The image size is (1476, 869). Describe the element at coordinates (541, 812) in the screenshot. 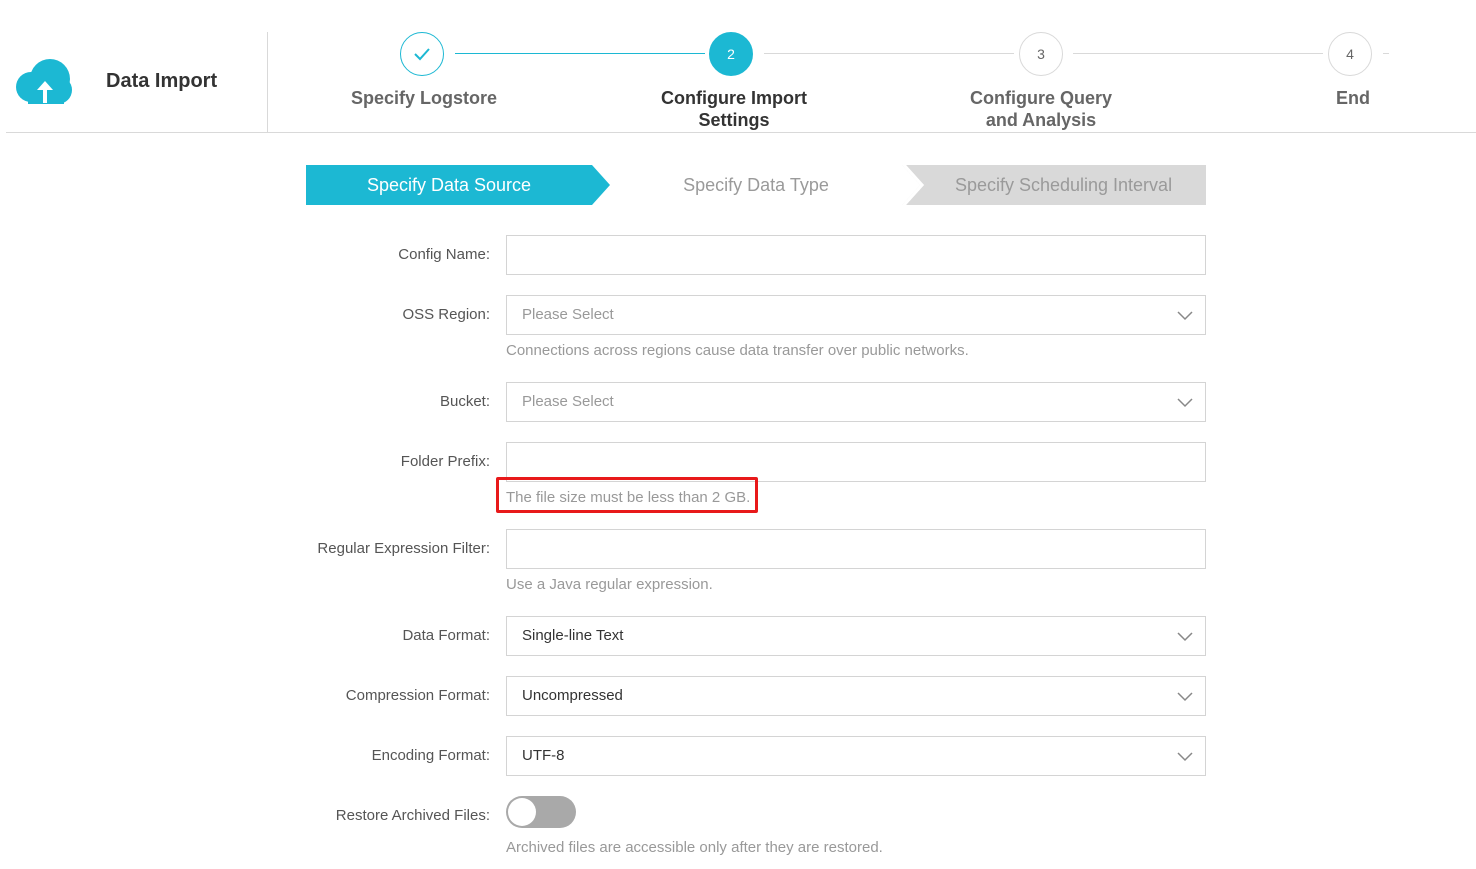

I see `restore-archived-toggle` at that location.